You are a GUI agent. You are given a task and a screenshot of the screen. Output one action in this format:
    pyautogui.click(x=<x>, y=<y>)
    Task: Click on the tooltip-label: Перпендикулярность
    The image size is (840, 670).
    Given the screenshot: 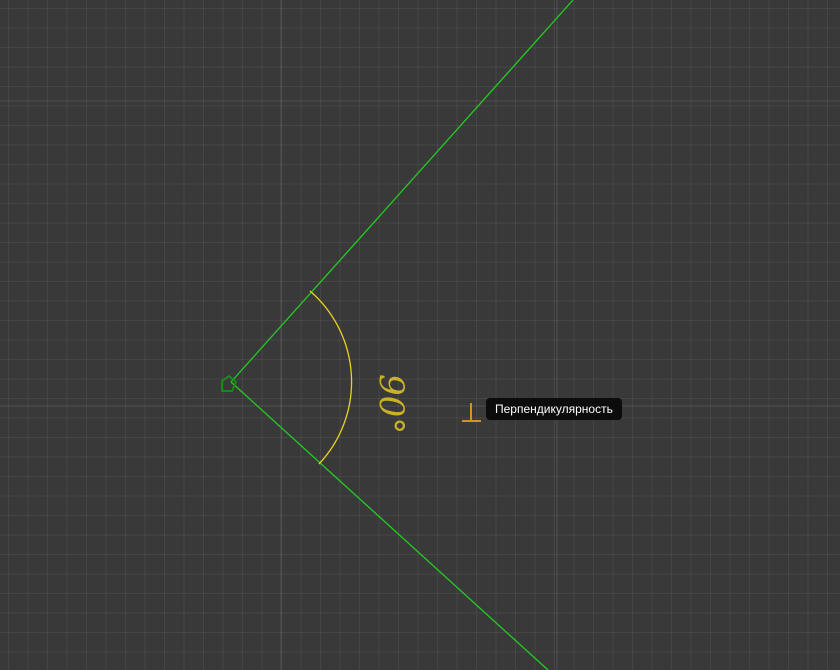 What is the action you would take?
    pyautogui.click(x=554, y=409)
    